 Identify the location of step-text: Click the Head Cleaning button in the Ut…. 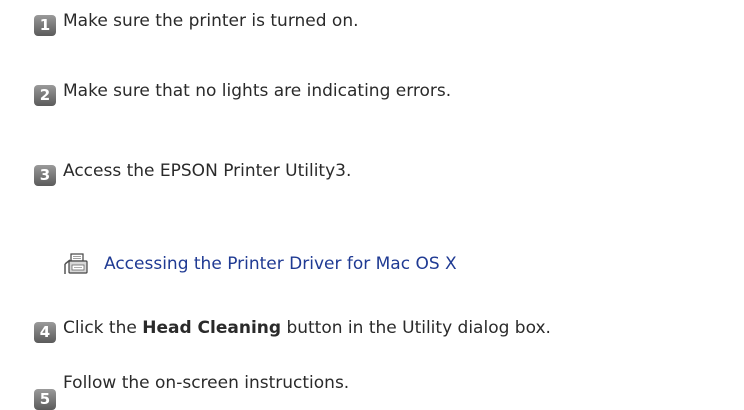
(307, 328).